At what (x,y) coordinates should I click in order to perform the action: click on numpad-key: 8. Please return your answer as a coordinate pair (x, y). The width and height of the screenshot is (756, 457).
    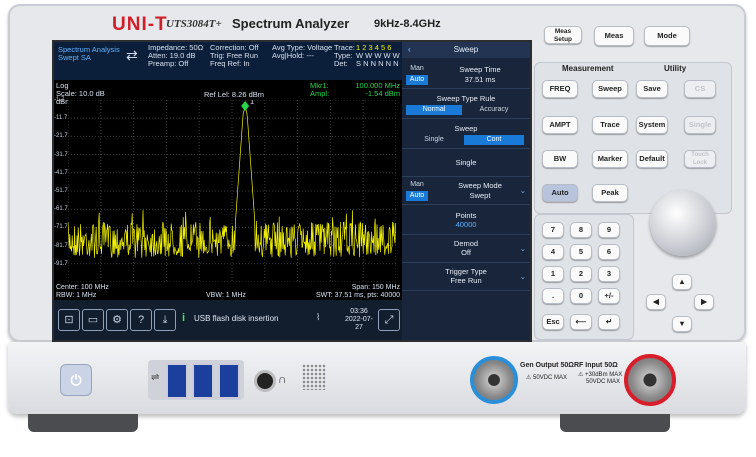
    Looking at the image, I should click on (581, 230).